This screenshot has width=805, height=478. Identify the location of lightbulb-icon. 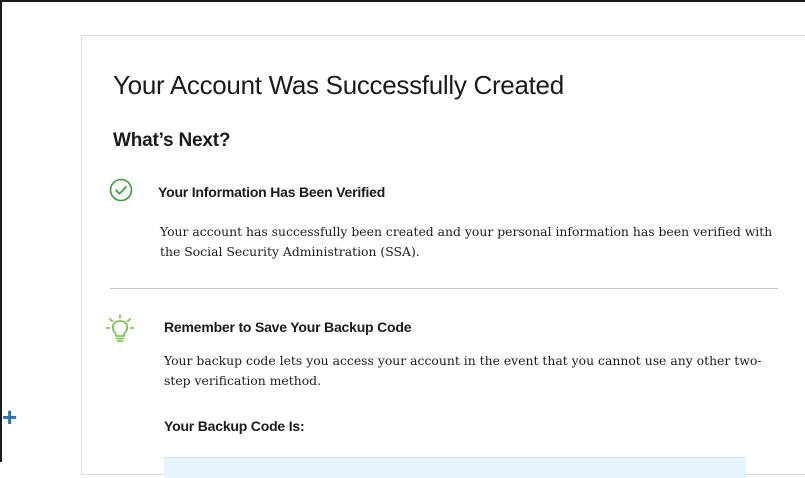
(120, 328).